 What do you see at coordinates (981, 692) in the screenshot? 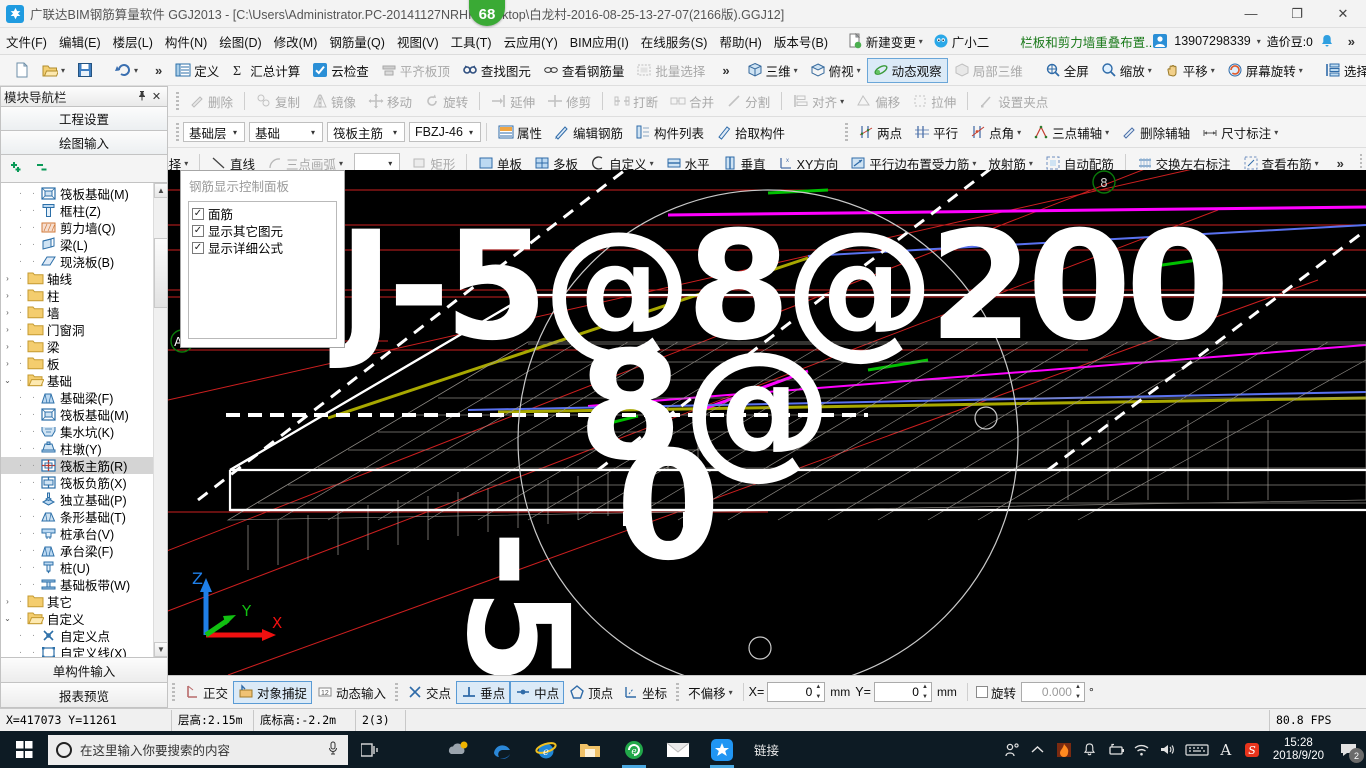
I see `rotate-checkbox` at bounding box center [981, 692].